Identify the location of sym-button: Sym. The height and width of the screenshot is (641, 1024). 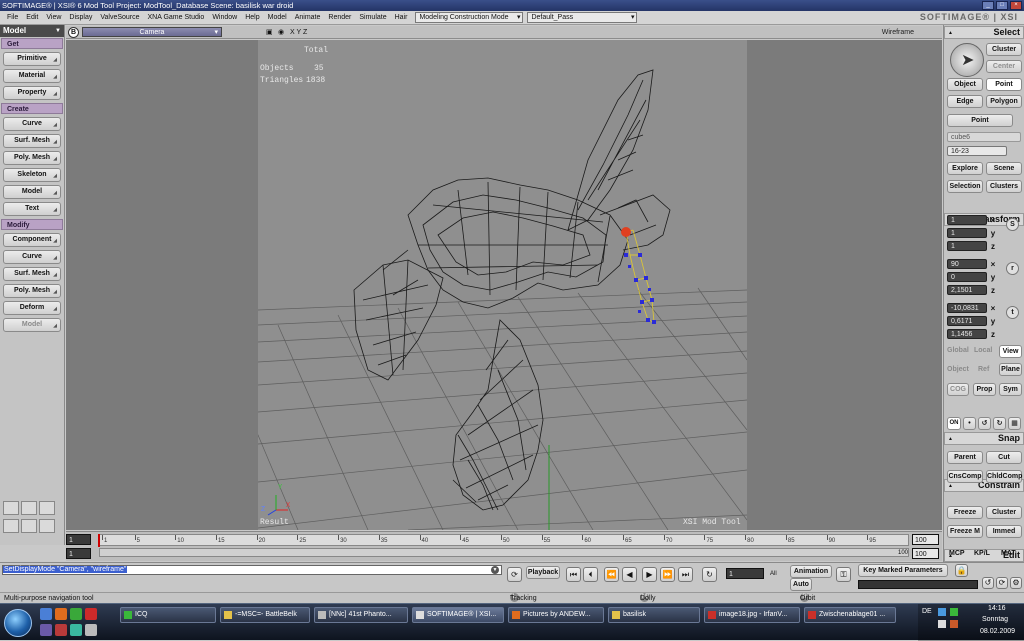
(1010, 389).